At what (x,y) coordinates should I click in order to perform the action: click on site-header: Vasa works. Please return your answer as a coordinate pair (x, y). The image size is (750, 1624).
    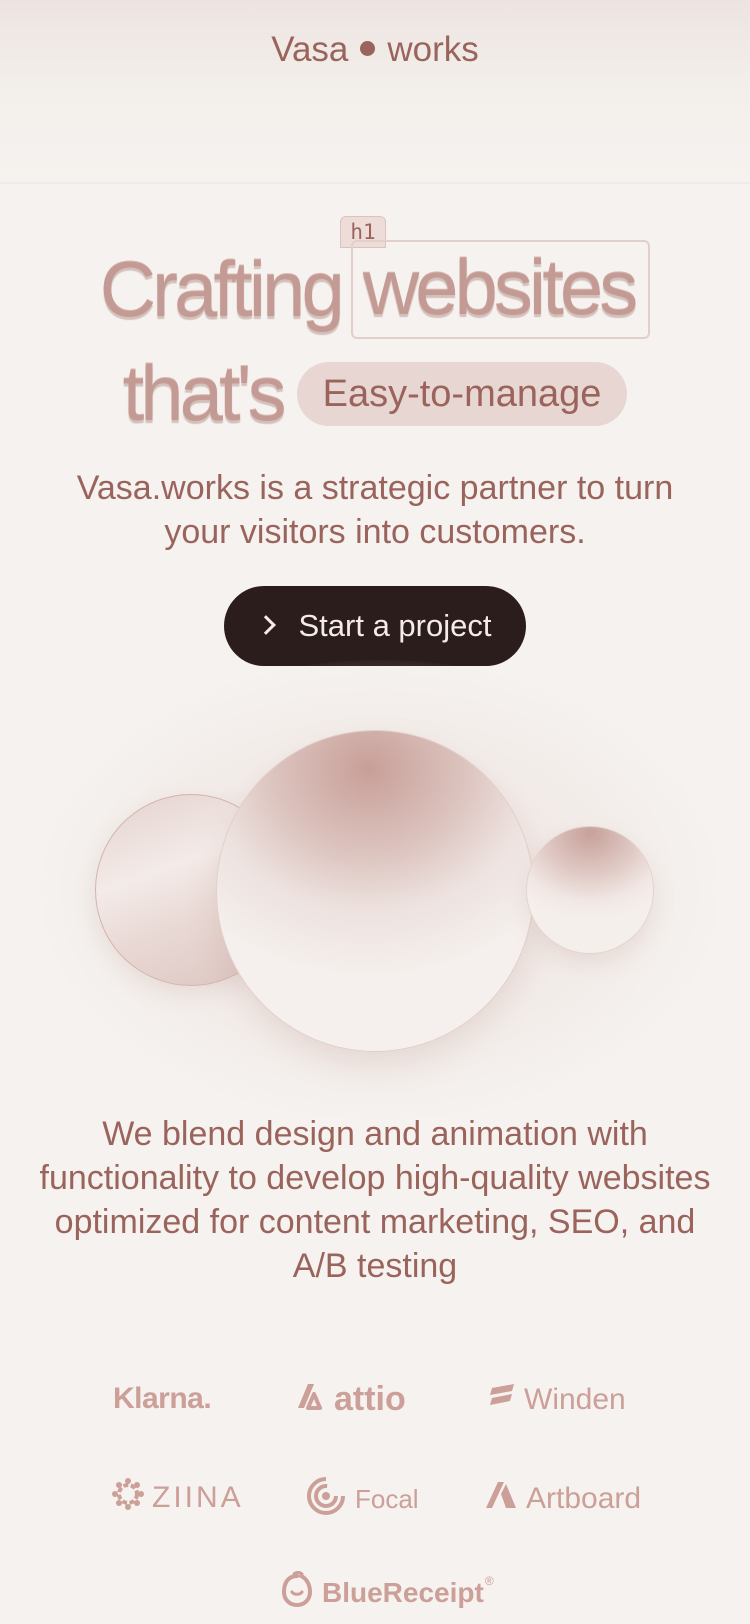
    Looking at the image, I should click on (375, 92).